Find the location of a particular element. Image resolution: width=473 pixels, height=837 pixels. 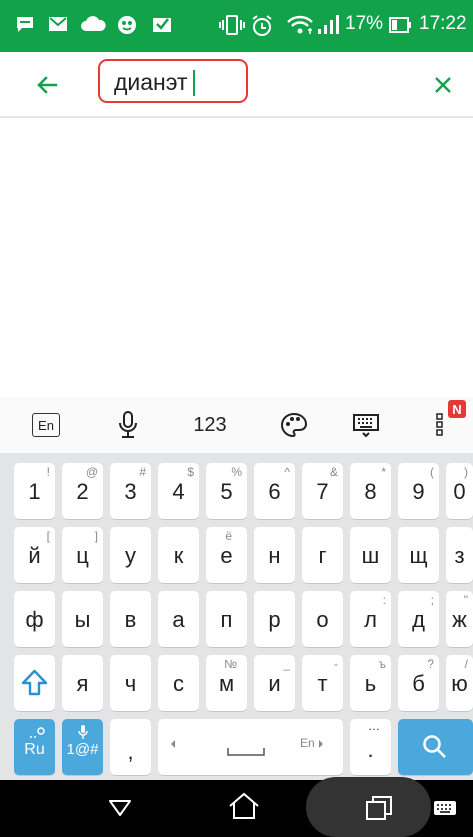

keyboard-icon is located at coordinates (366, 426).